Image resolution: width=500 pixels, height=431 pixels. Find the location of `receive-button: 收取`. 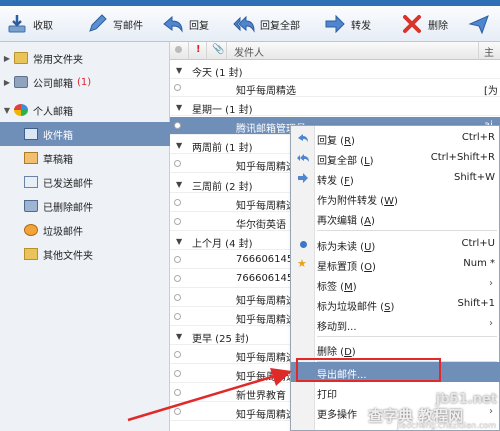

receive-button: 收取 is located at coordinates (29, 24).